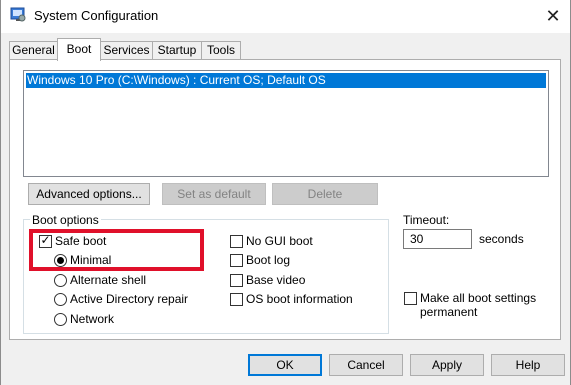 The width and height of the screenshot is (571, 385). What do you see at coordinates (528, 365) in the screenshot?
I see `help-button: Help` at bounding box center [528, 365].